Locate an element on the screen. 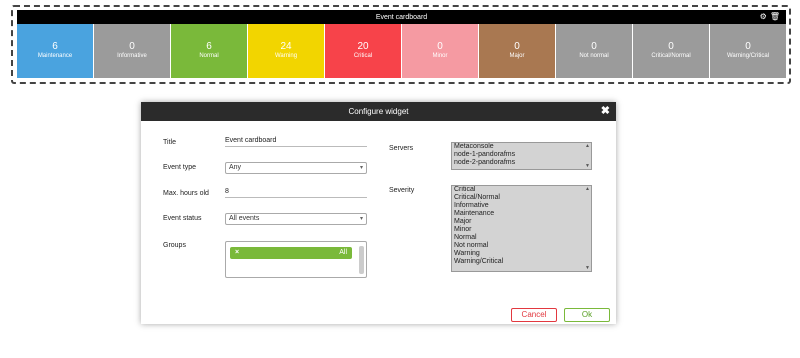 The width and height of the screenshot is (800, 358). tile-label: Maintenance is located at coordinates (55, 56).